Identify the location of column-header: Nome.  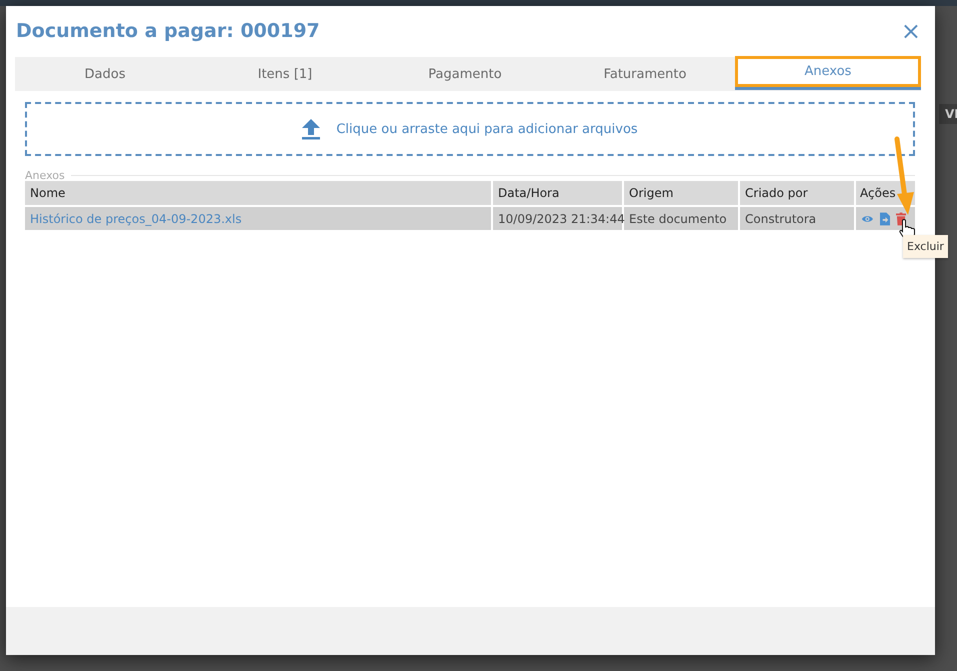
(258, 193).